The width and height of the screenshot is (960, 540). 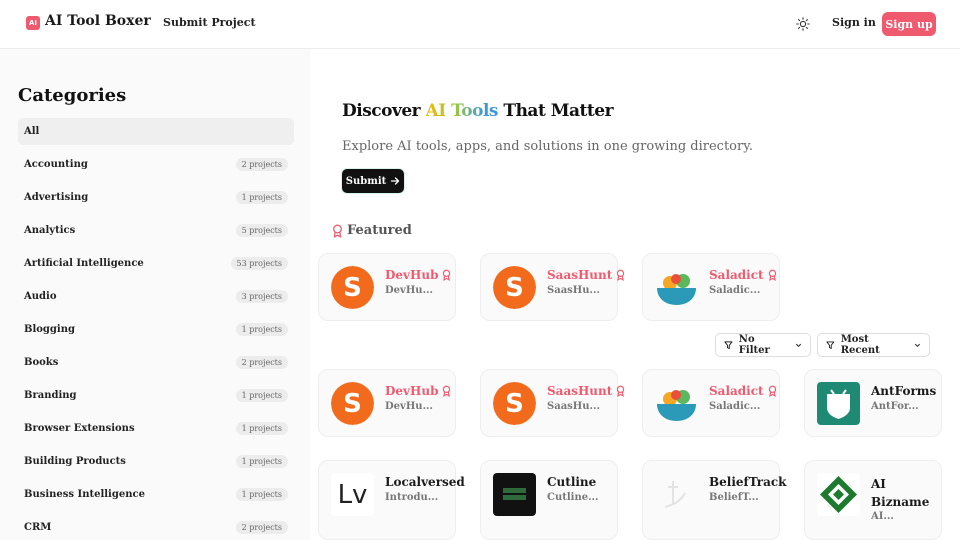 What do you see at coordinates (156, 428) in the screenshot?
I see `category-item-browser-extensions: Browser Extensions 1 projects` at bounding box center [156, 428].